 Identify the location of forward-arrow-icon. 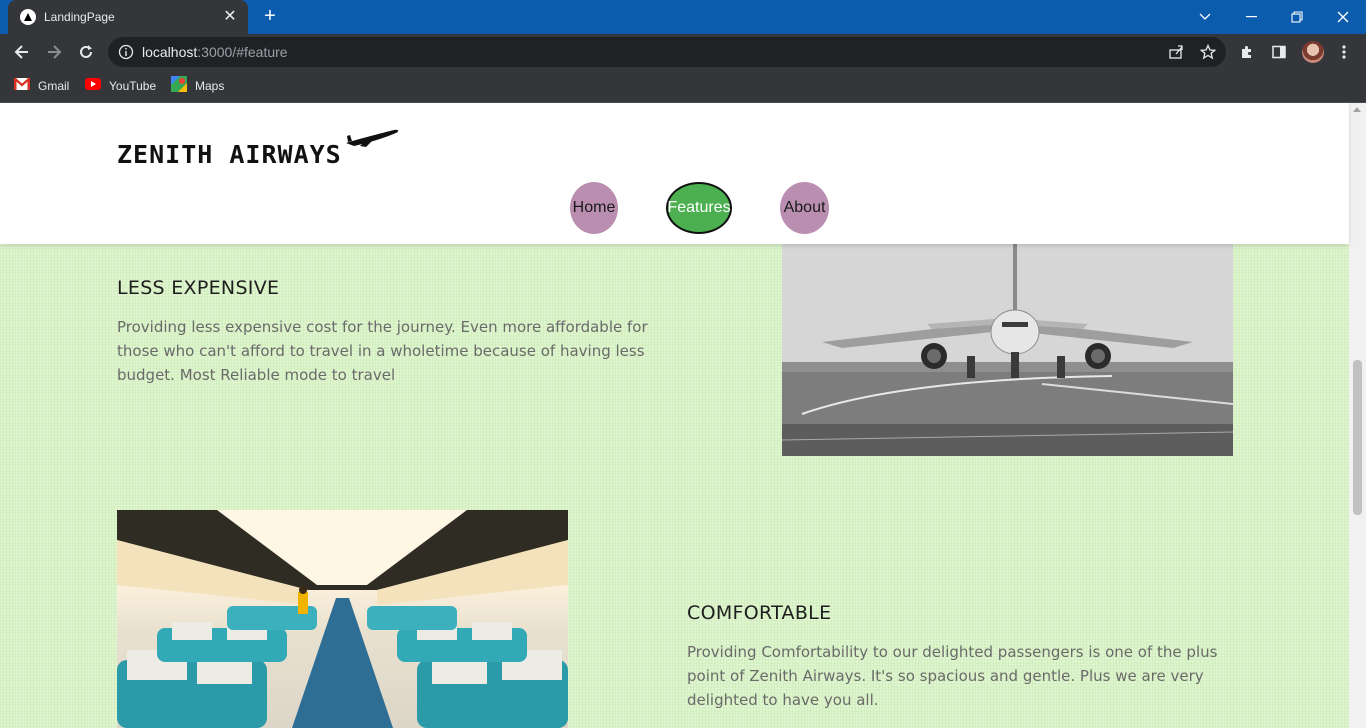
(54, 52).